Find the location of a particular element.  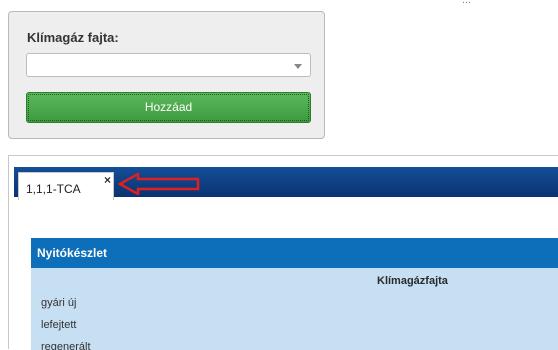

table-row: lefejtett is located at coordinates (59, 325).